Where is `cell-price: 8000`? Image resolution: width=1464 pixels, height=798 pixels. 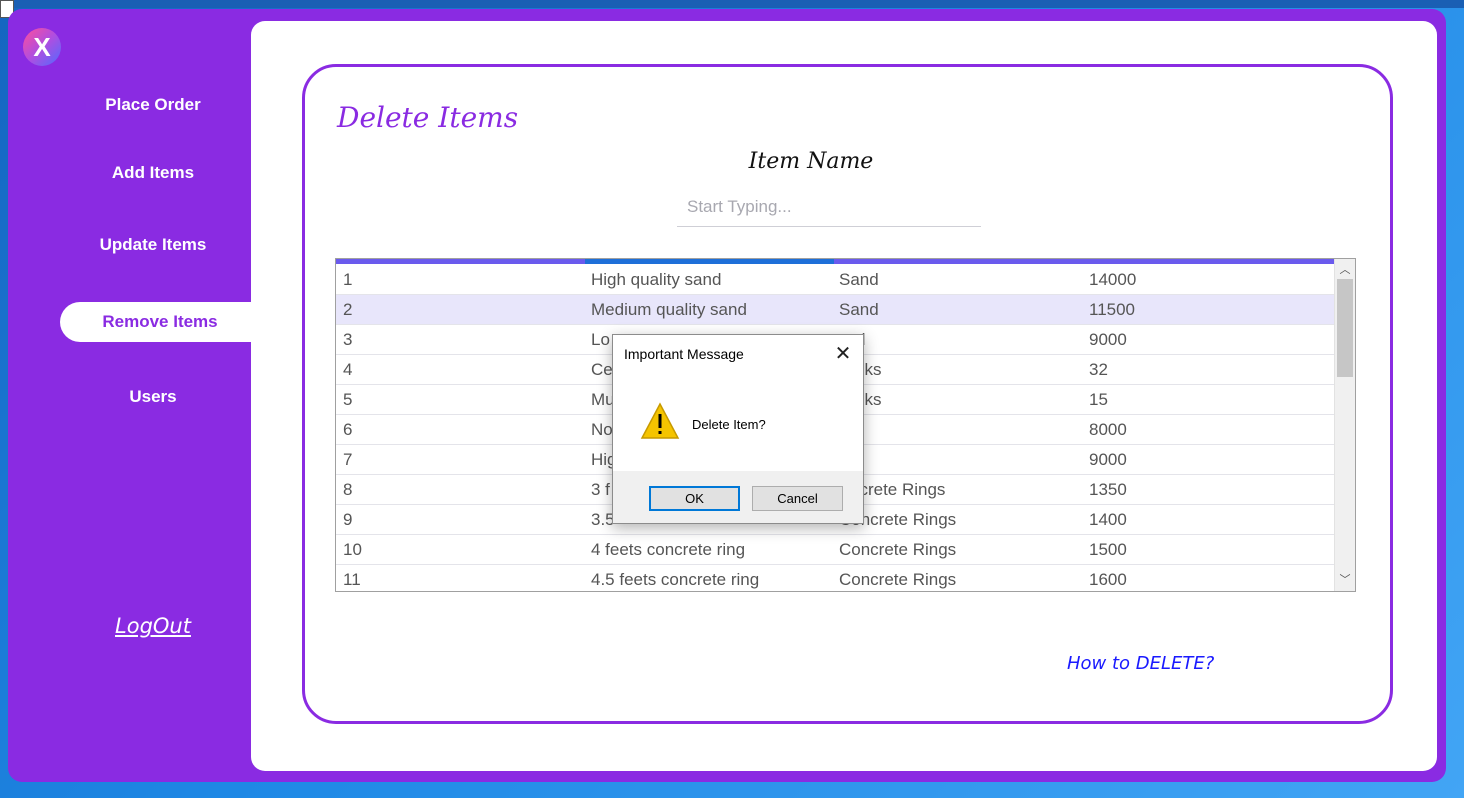 cell-price: 8000 is located at coordinates (1108, 429).